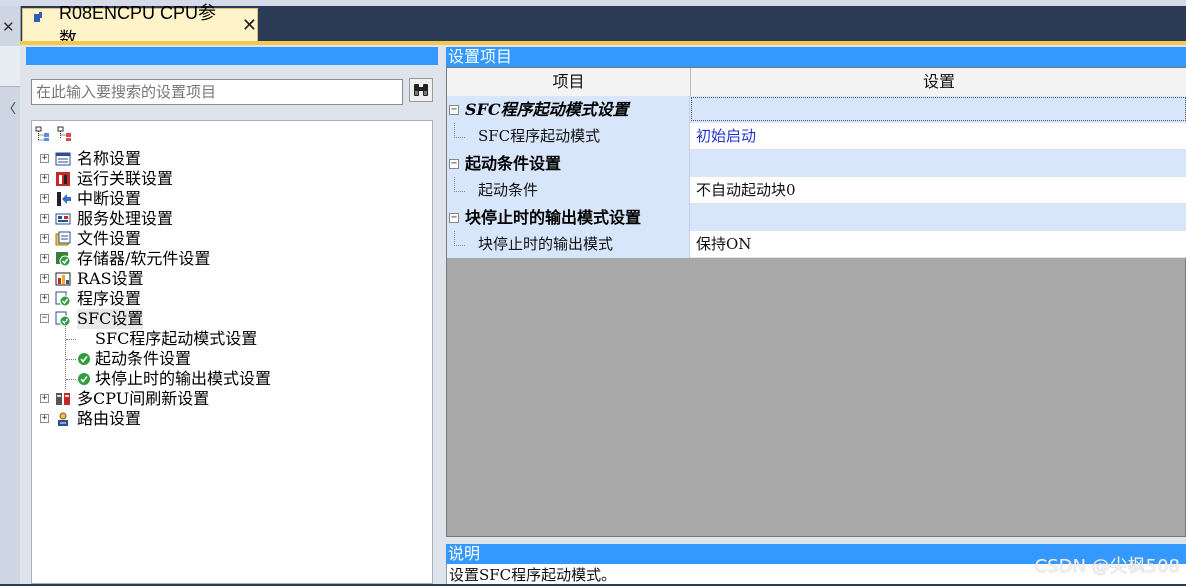 The width and height of the screenshot is (1186, 586). I want to click on column-header-item: 项目, so click(569, 82).